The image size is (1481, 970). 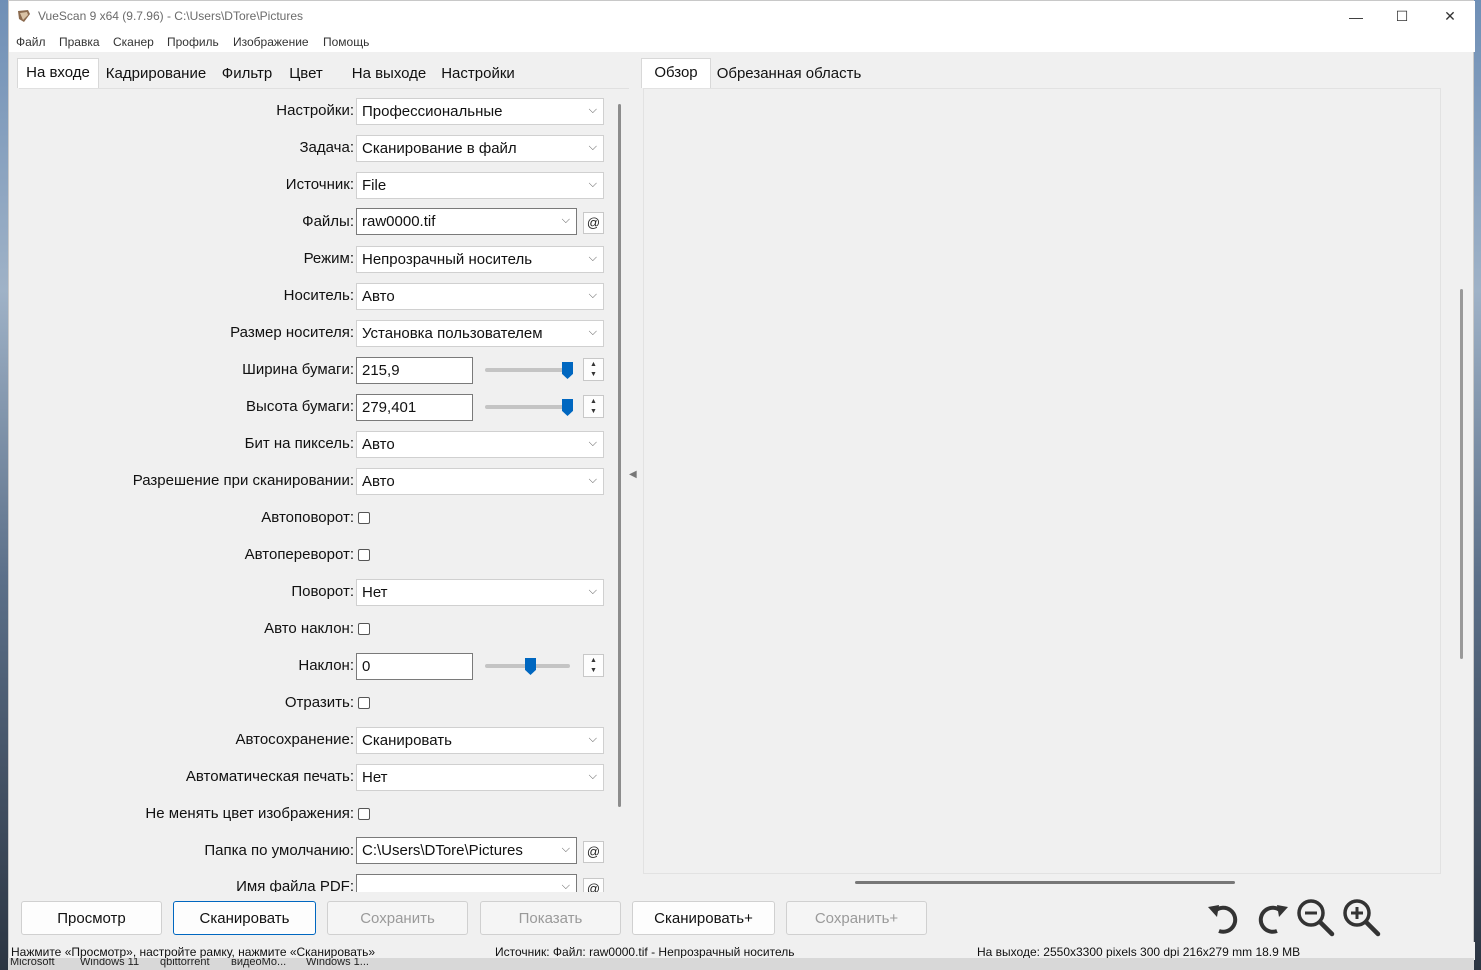 I want to click on tab-cropped-area: Обрезанная область, so click(x=789, y=74).